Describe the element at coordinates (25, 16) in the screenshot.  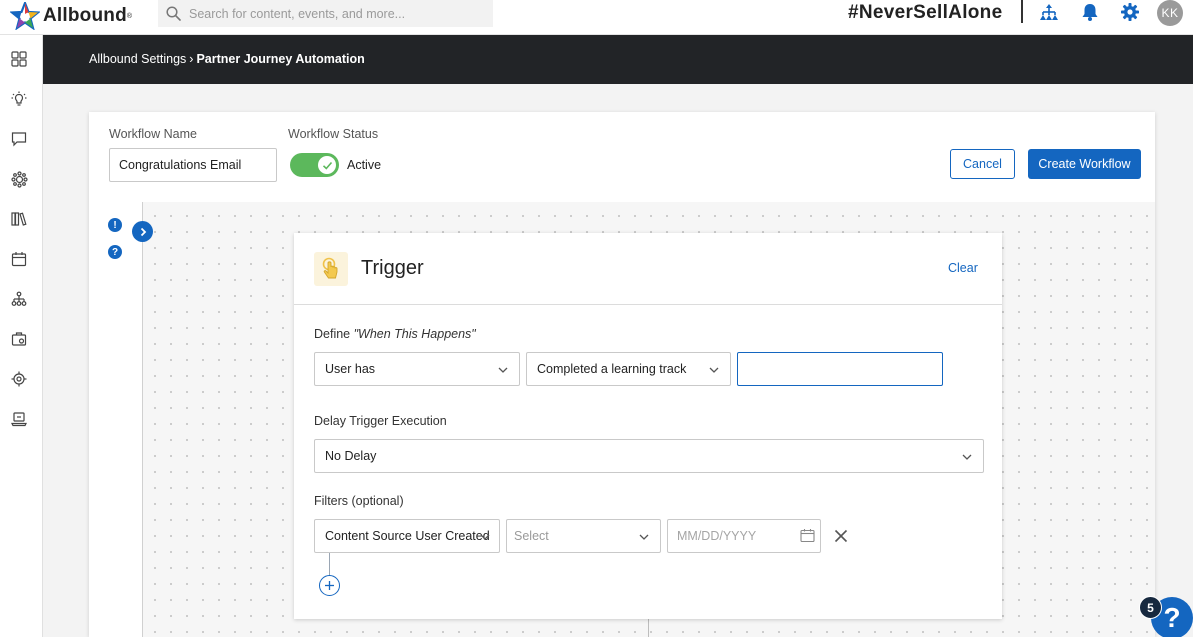
I see `star-logo-icon` at that location.